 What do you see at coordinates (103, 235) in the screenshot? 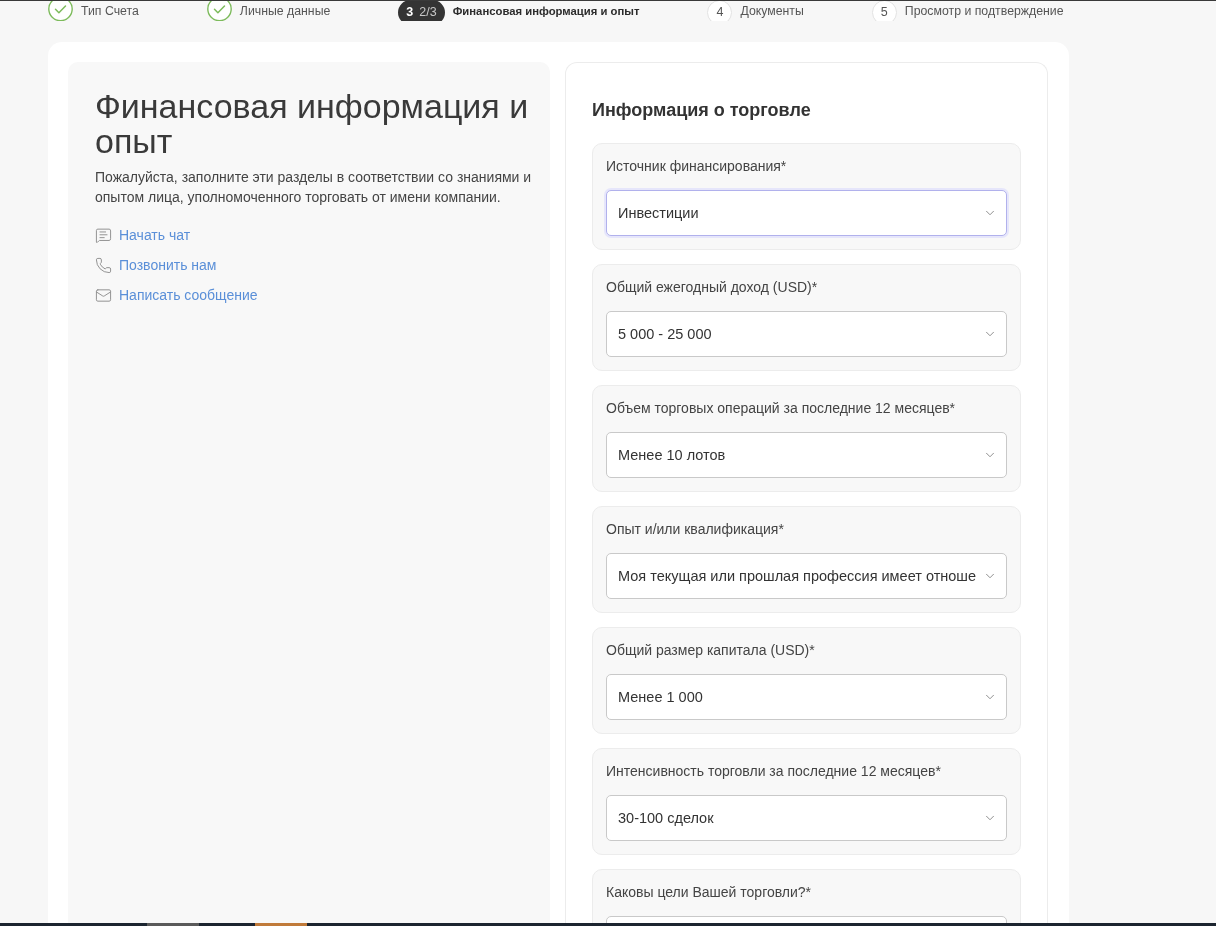
I see `chat-icon` at bounding box center [103, 235].